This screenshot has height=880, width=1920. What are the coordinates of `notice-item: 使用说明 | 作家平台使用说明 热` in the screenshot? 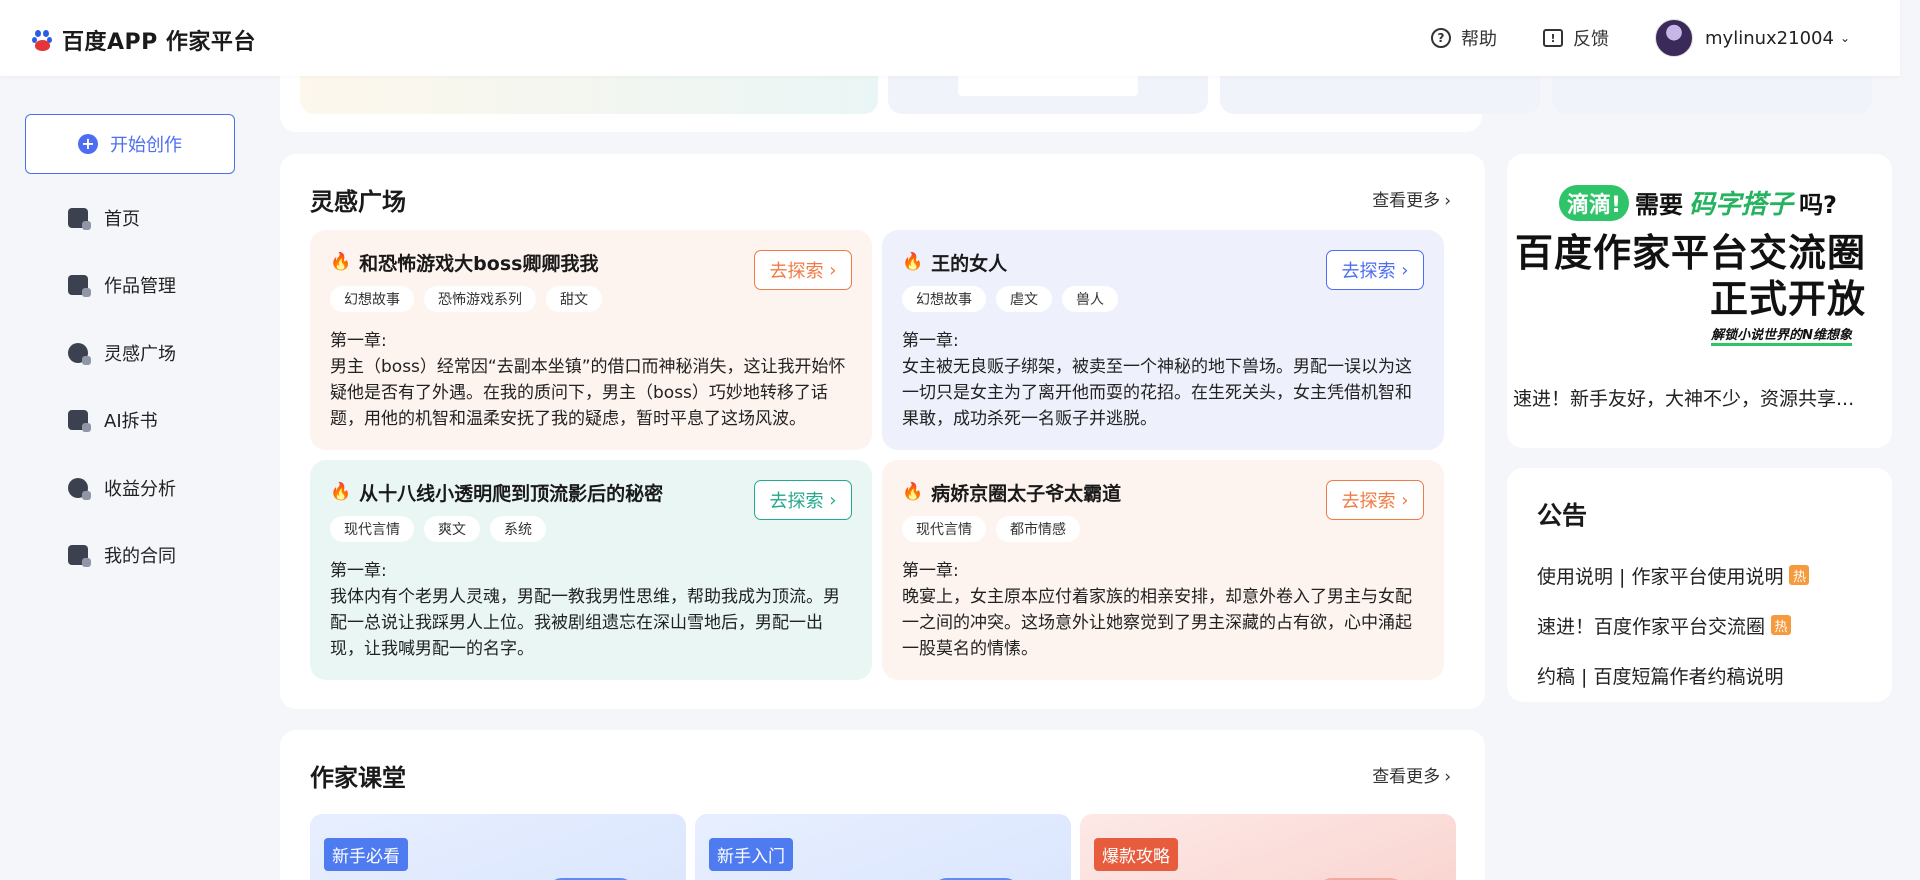 It's located at (1673, 575).